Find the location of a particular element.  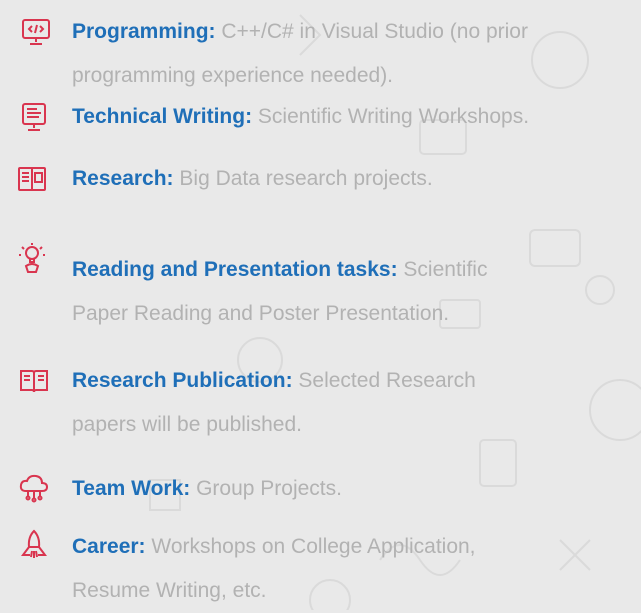

open-book-icon is located at coordinates (34, 381).